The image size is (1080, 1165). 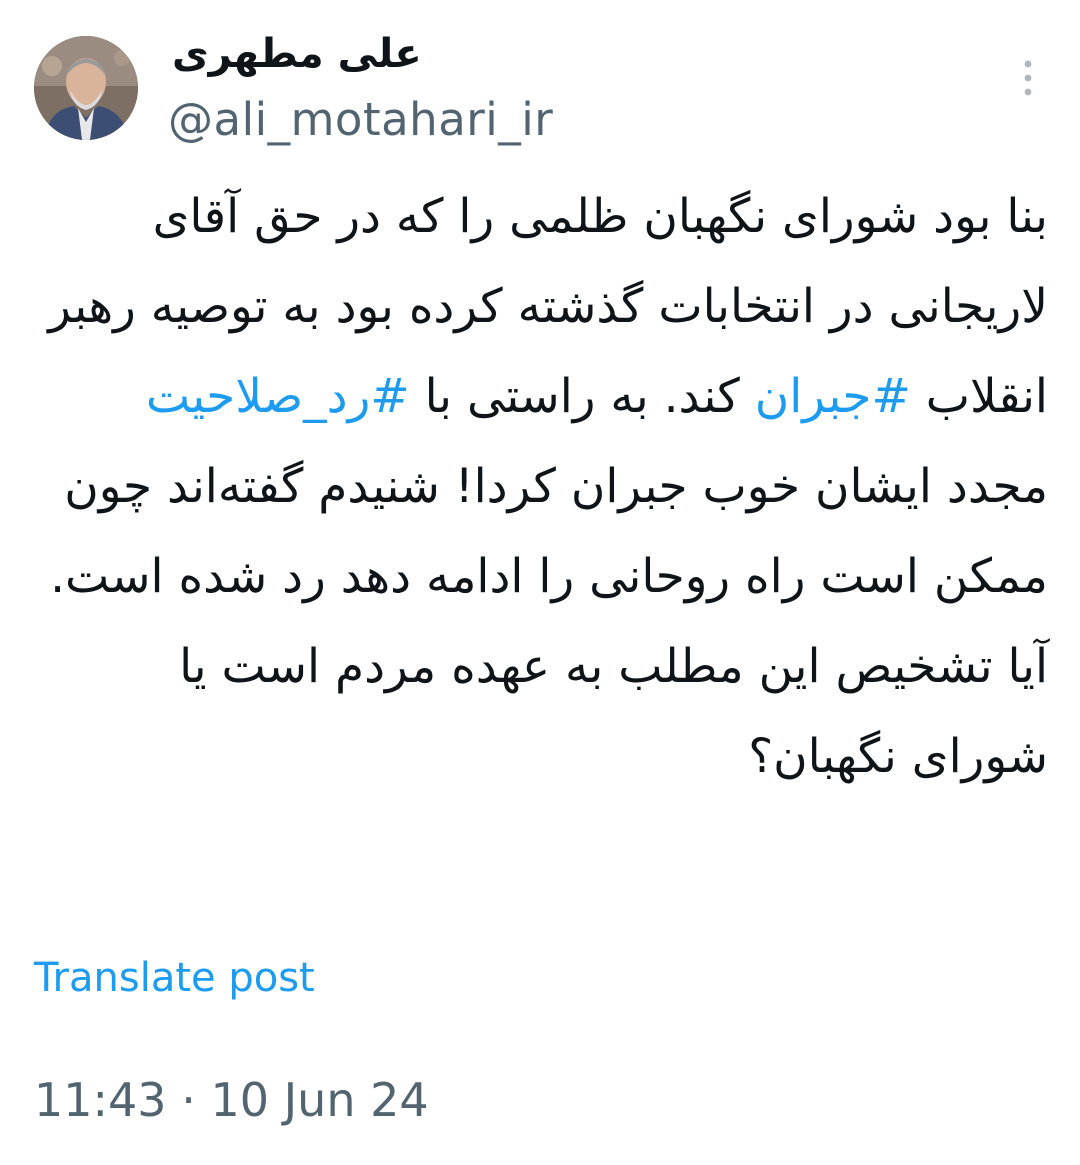 I want to click on avatar, so click(x=86, y=88).